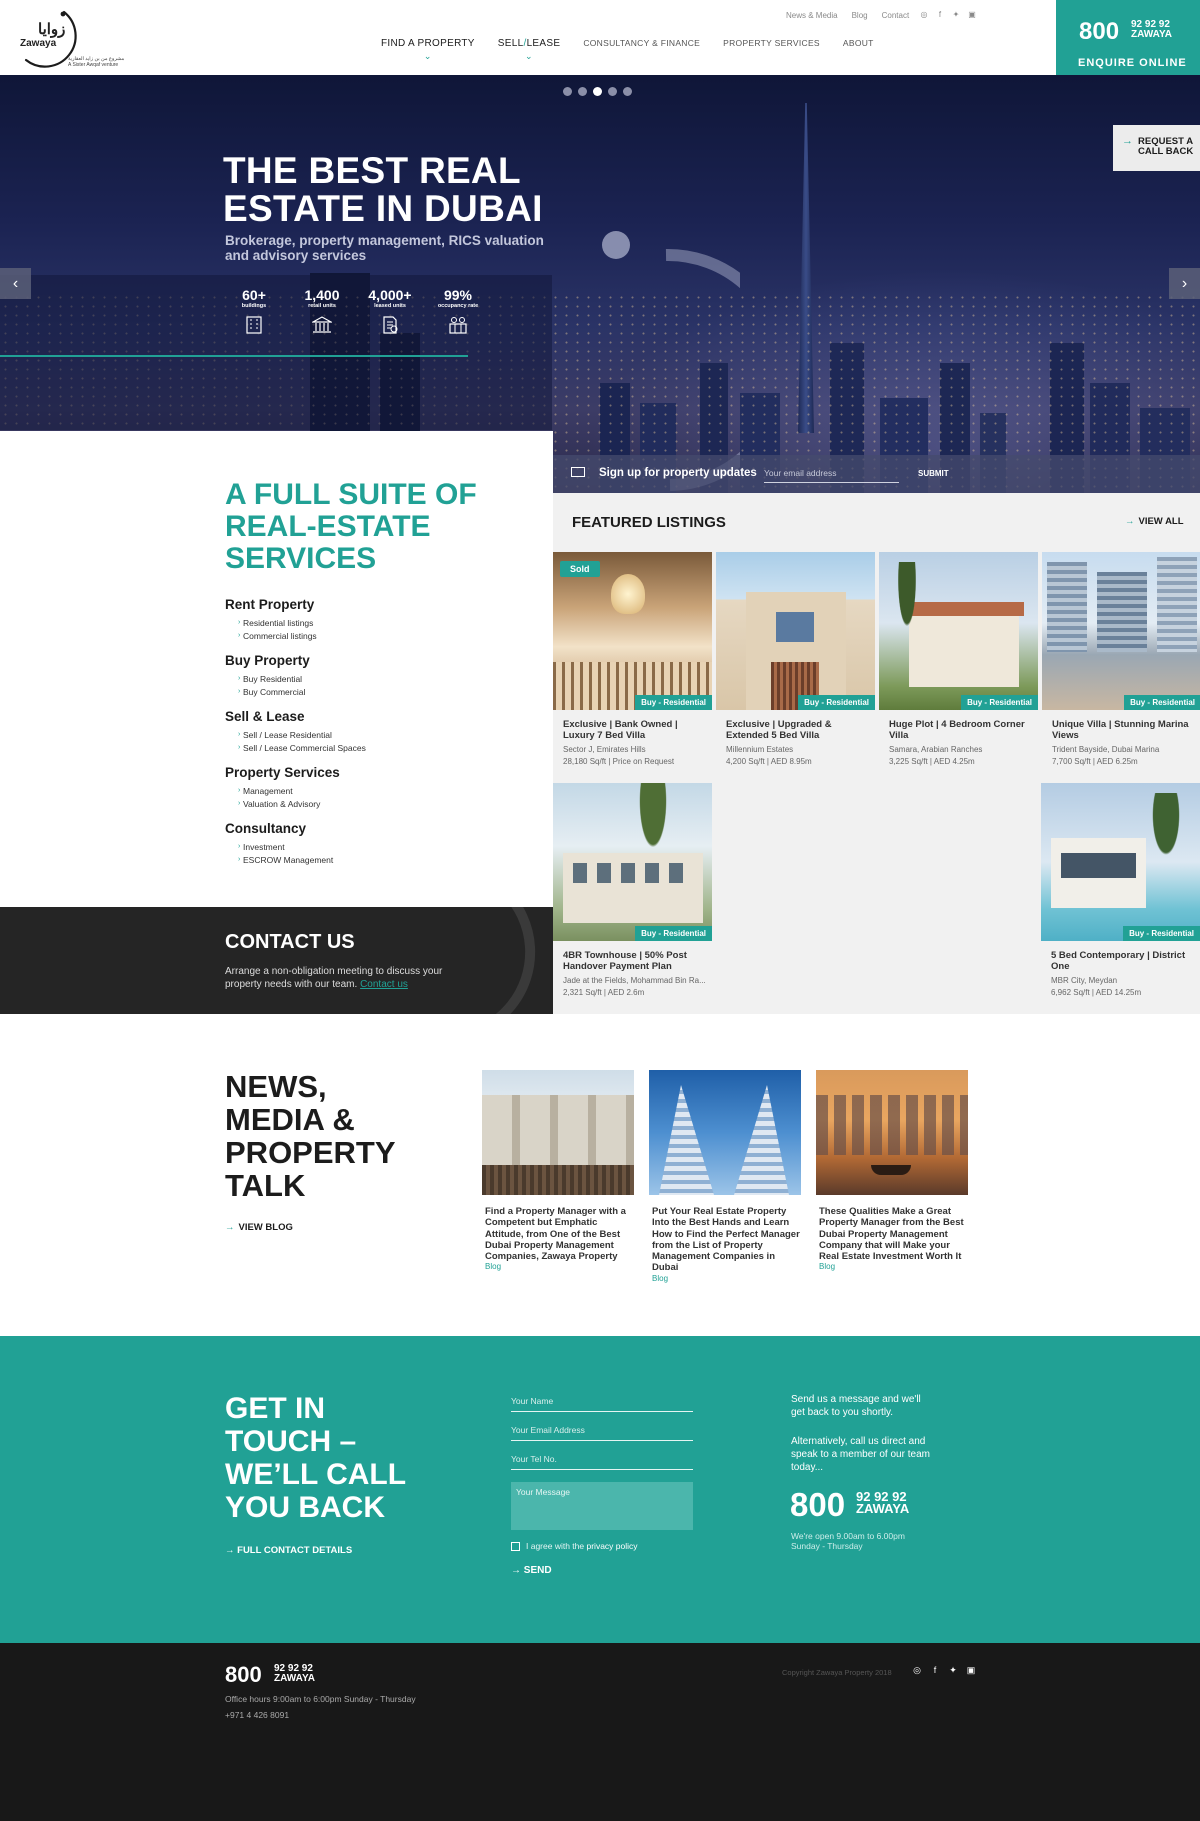 This screenshot has height=1821, width=1200. I want to click on stat-label: buildings, so click(254, 306).